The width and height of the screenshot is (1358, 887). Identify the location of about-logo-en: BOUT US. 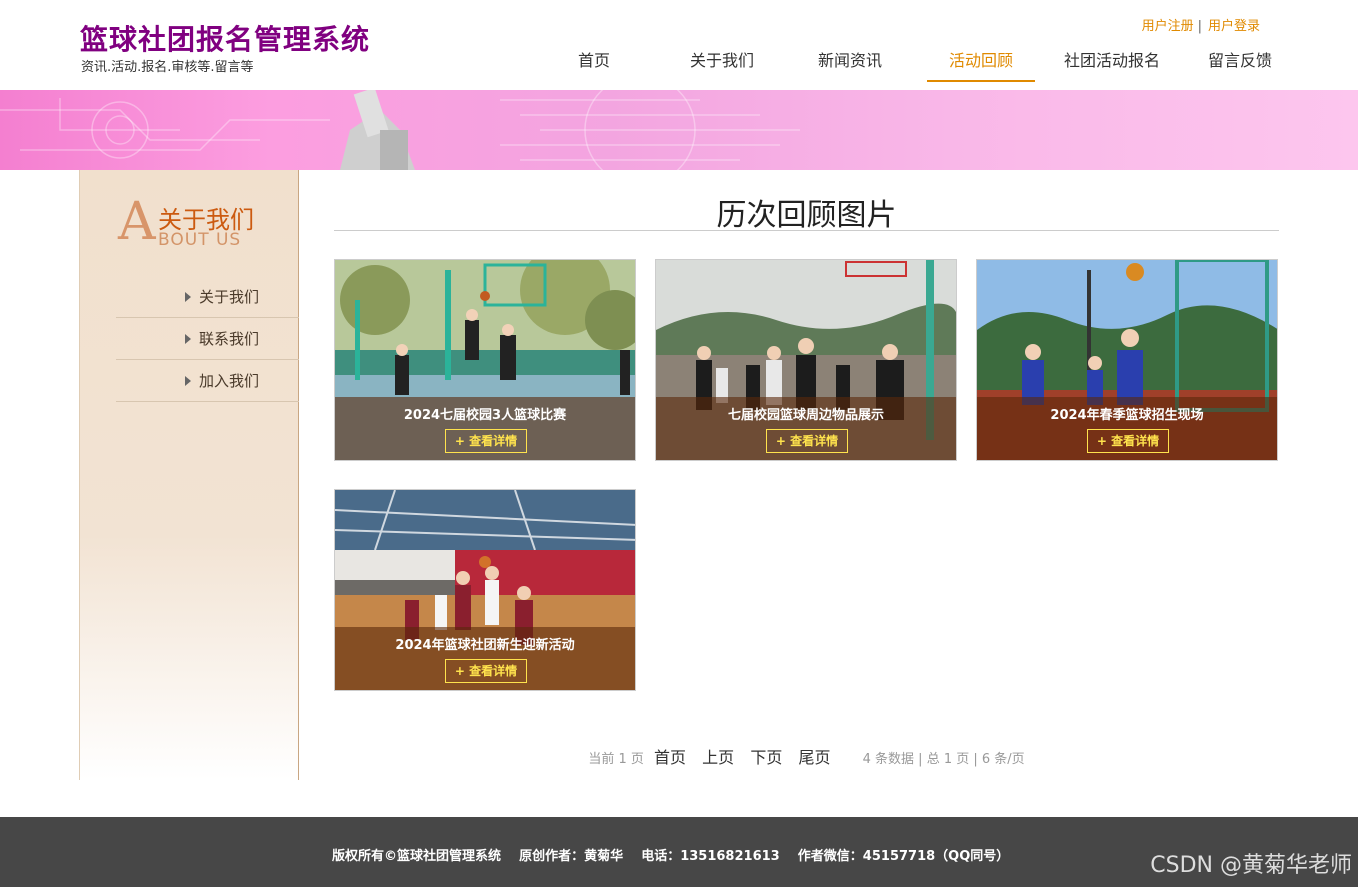
(200, 240).